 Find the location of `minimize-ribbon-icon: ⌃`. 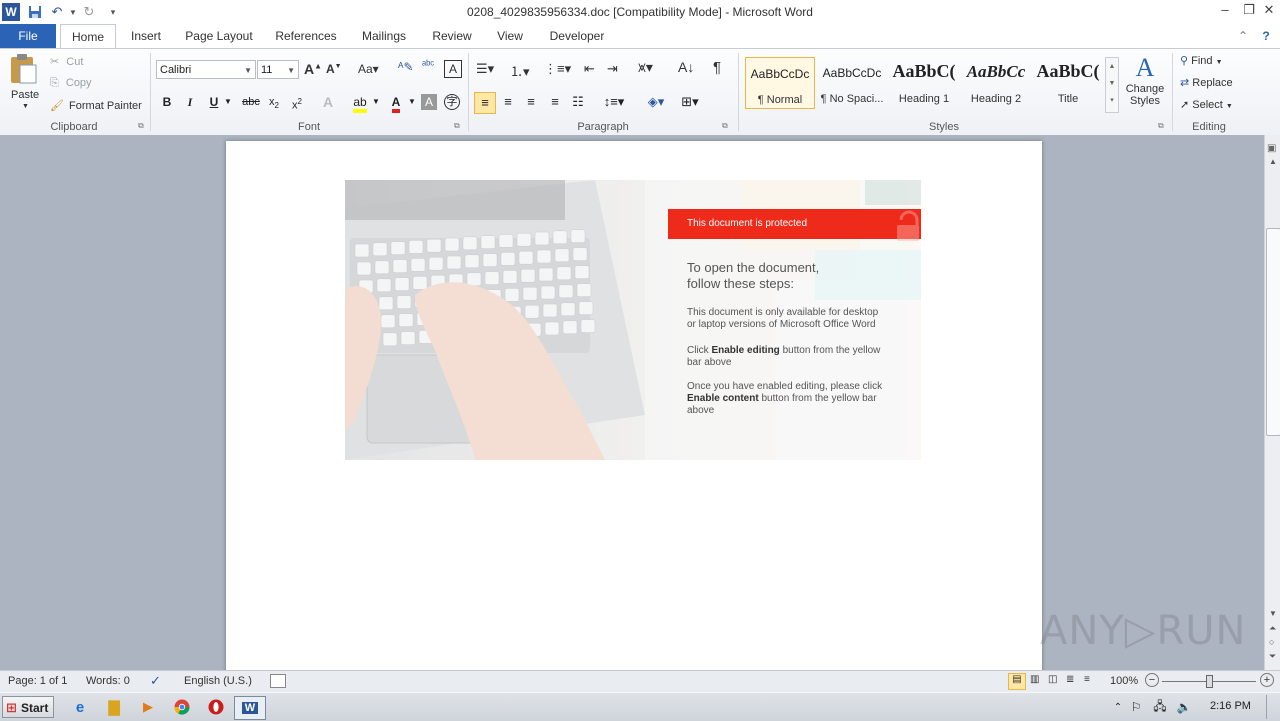

minimize-ribbon-icon: ⌃ is located at coordinates (1243, 36).